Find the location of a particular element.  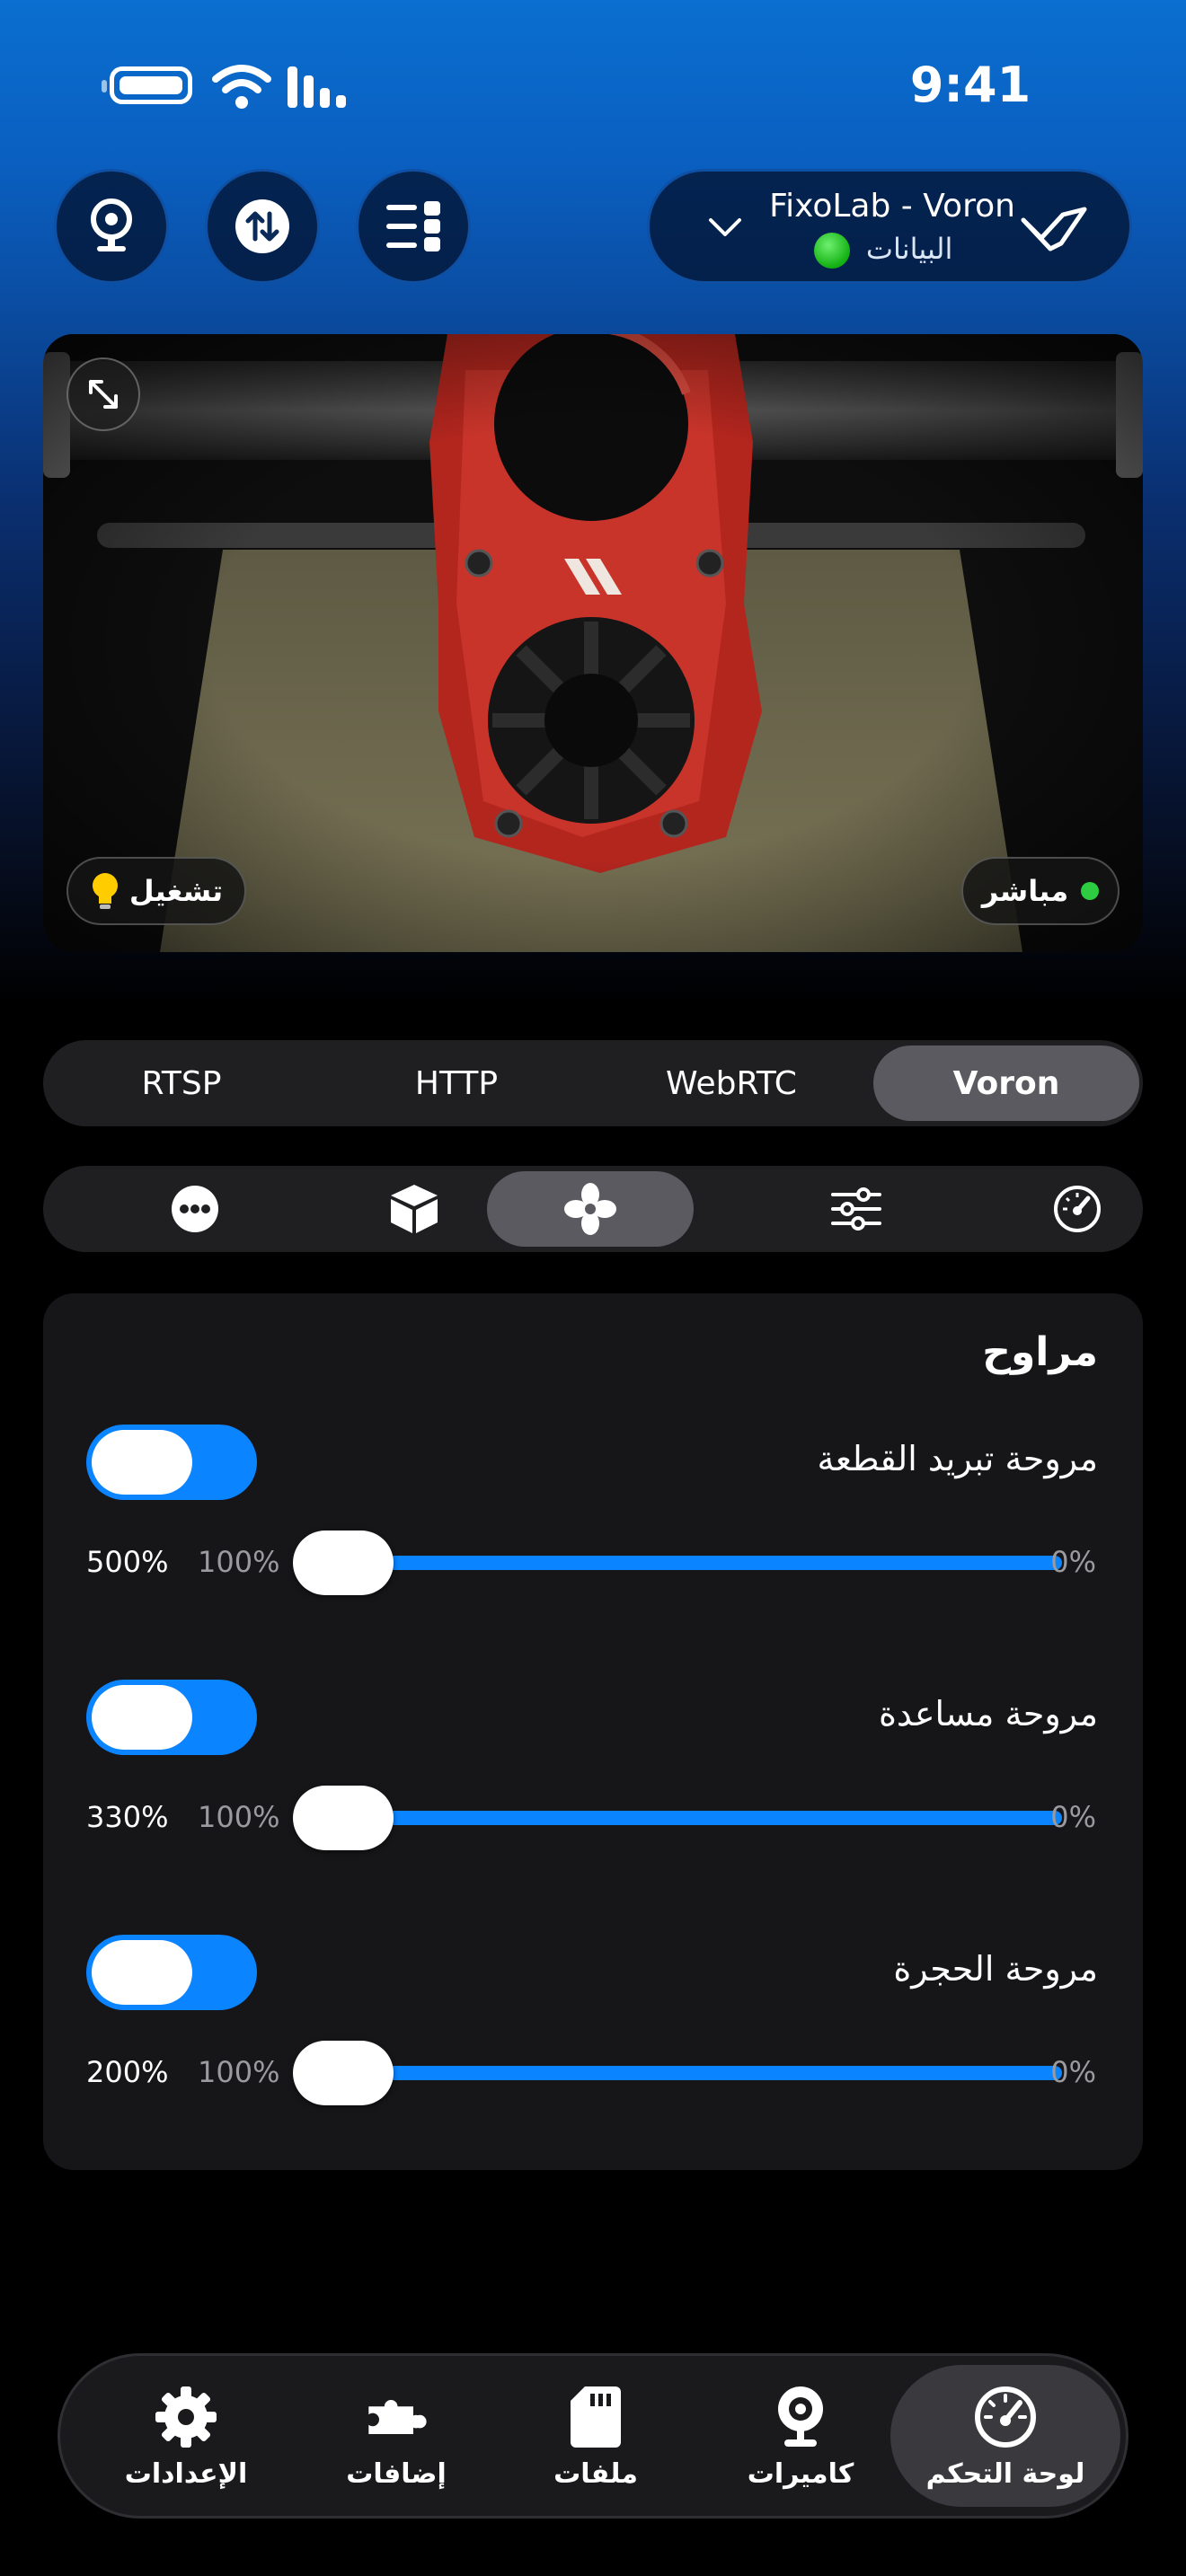

more-icon is located at coordinates (195, 1209).